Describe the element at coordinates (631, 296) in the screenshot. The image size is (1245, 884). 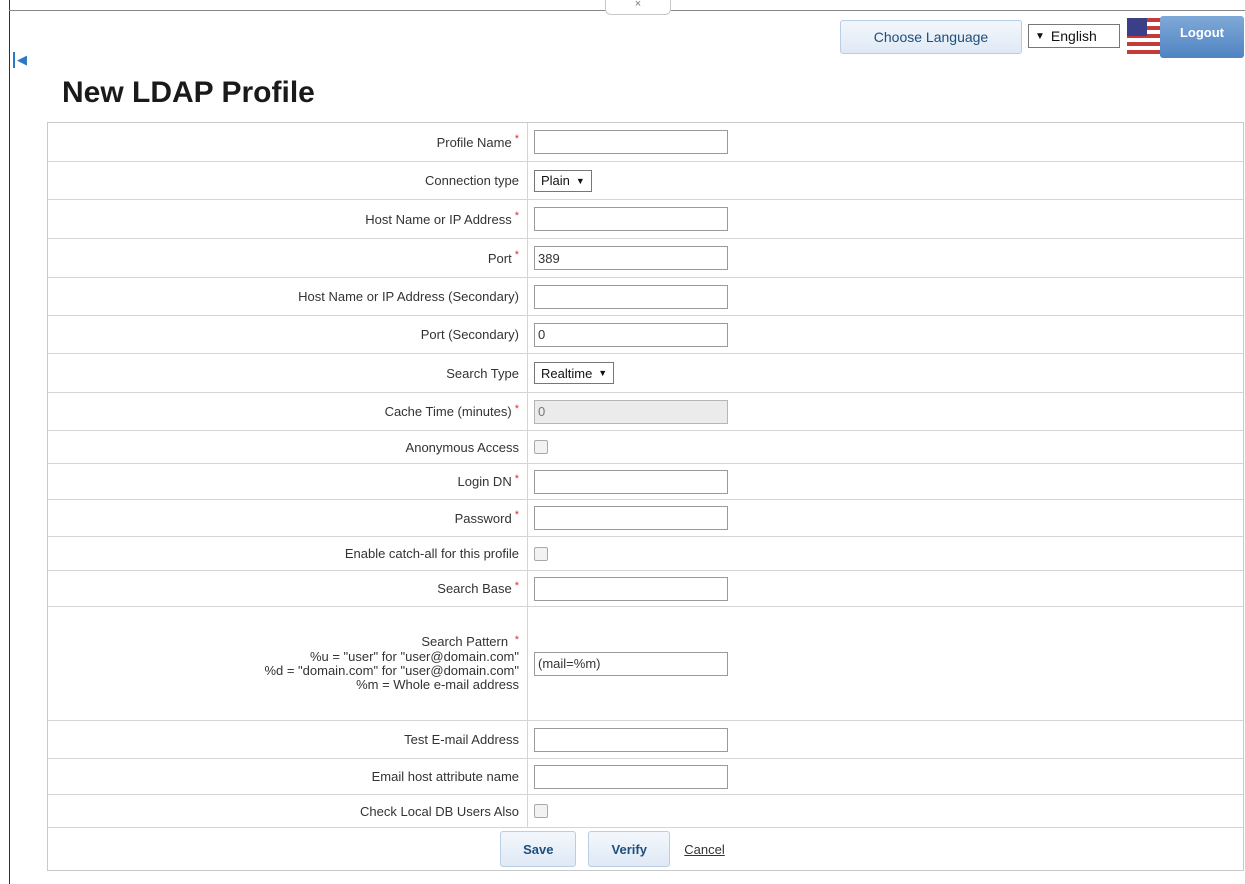
I see `host-name-secondary-input` at that location.